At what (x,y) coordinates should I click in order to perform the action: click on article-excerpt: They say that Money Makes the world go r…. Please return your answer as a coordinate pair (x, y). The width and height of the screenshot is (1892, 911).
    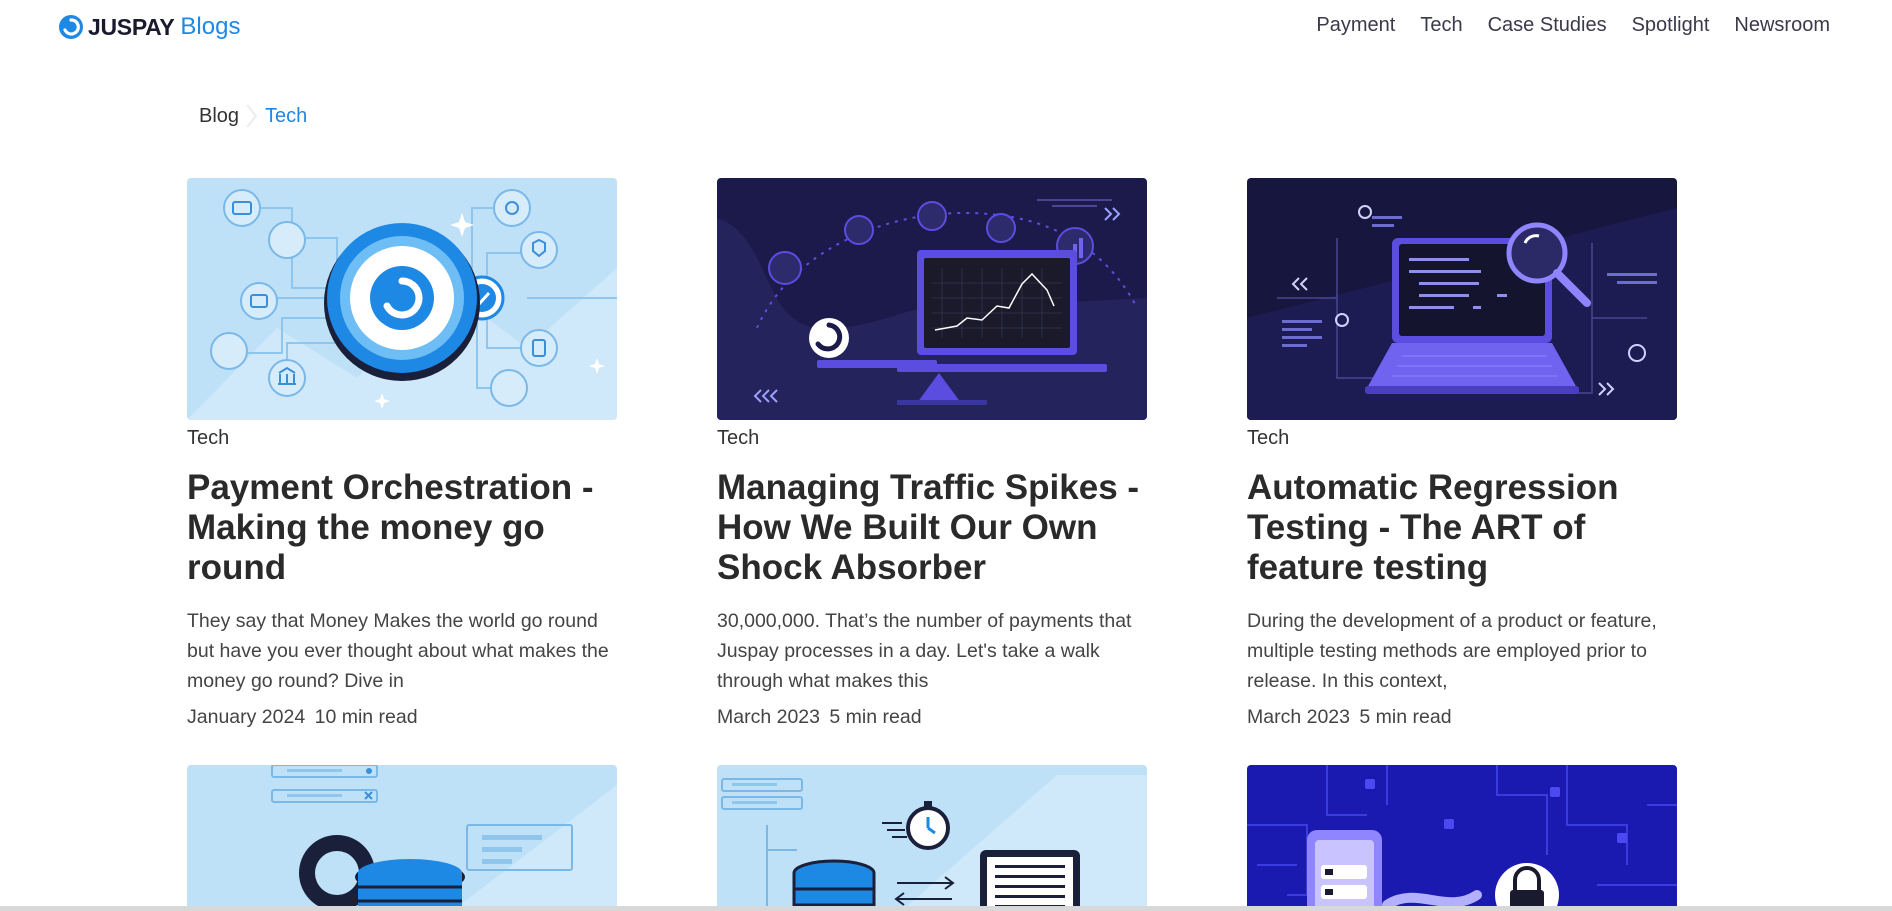
    Looking at the image, I should click on (398, 651).